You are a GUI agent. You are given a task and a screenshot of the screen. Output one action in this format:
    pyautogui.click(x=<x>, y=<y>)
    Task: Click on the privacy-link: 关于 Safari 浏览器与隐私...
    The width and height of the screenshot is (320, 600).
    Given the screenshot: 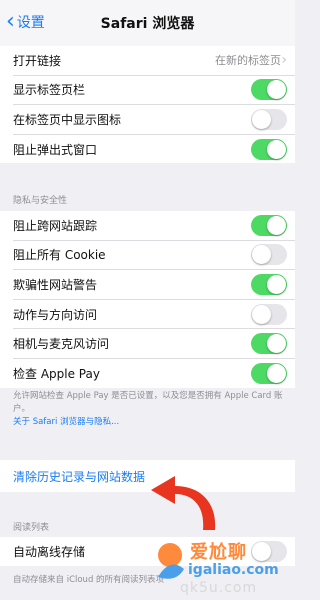 What is the action you would take?
    pyautogui.click(x=66, y=422)
    